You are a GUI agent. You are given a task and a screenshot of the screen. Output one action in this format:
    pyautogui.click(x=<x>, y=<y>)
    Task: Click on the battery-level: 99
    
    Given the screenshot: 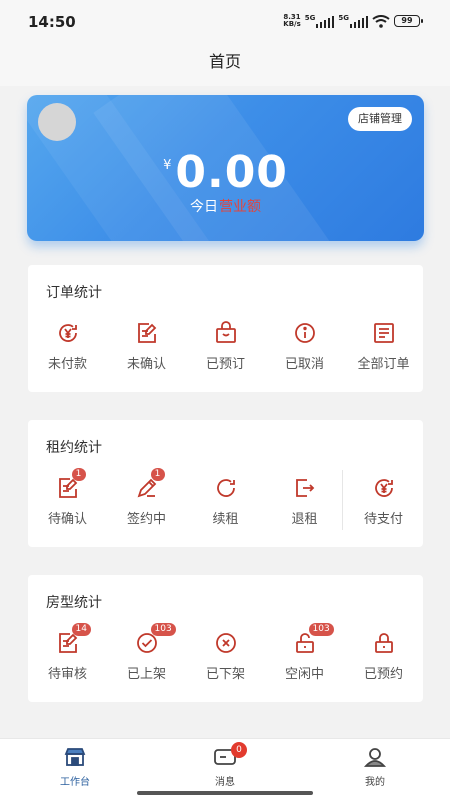 What is the action you would take?
    pyautogui.click(x=407, y=20)
    